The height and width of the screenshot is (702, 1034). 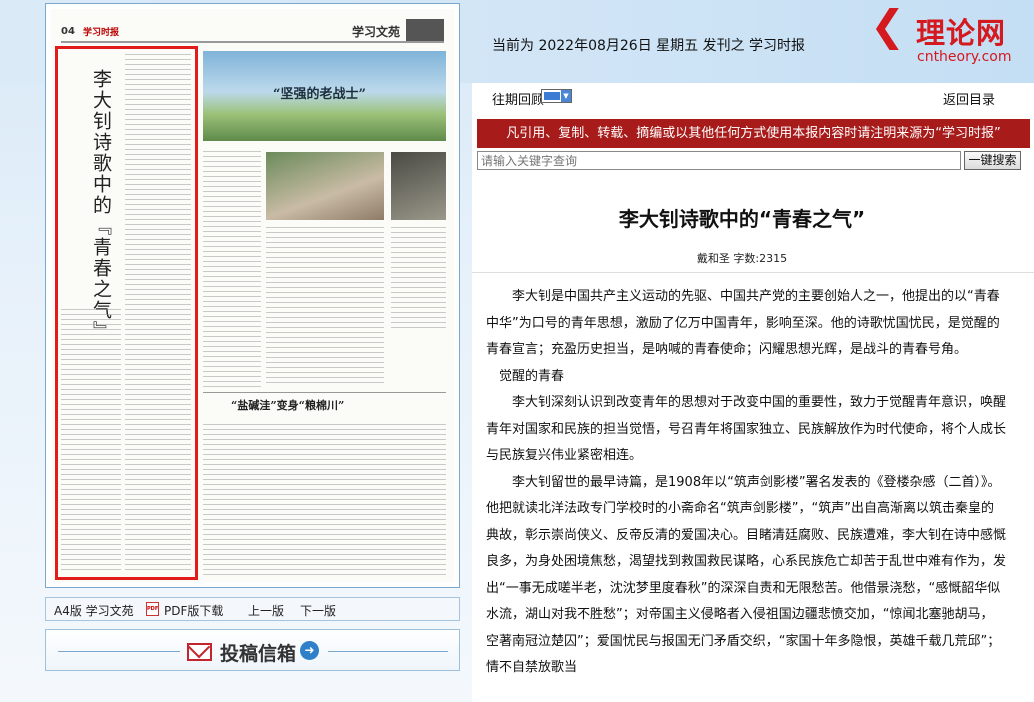 I want to click on search-button: 一键搜索, so click(x=992, y=160).